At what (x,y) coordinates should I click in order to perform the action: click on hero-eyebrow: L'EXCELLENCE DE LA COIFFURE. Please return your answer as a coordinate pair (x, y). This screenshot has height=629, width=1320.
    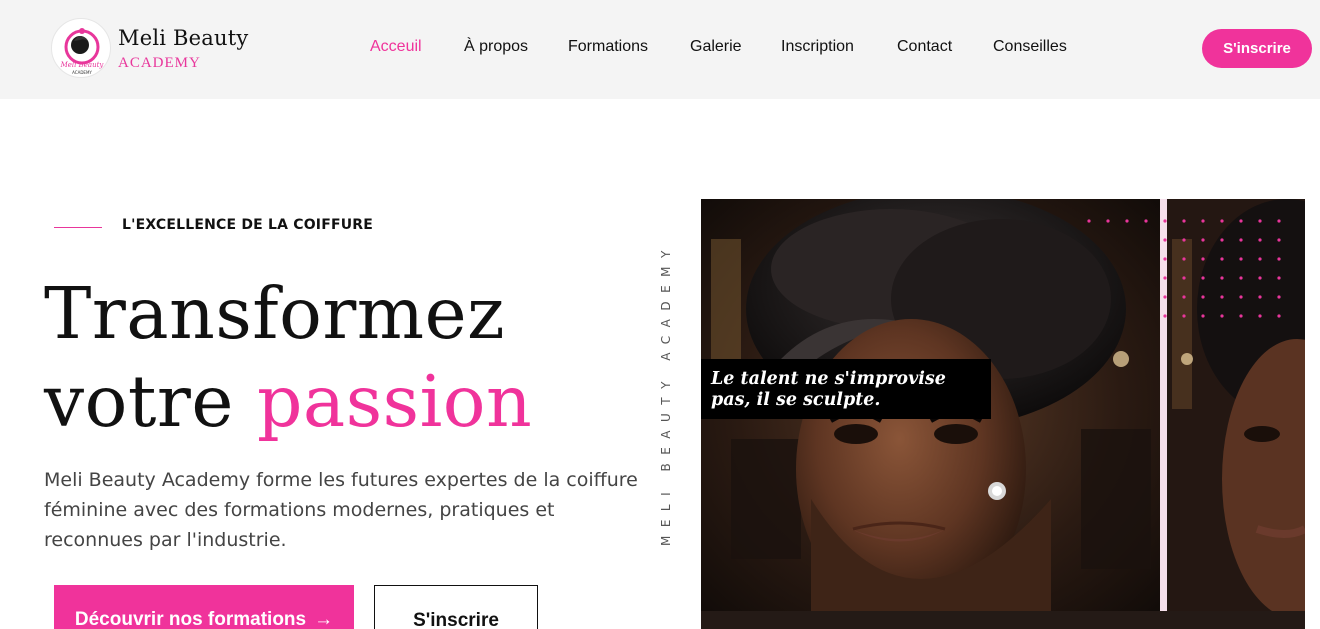
    Looking at the image, I should click on (248, 225).